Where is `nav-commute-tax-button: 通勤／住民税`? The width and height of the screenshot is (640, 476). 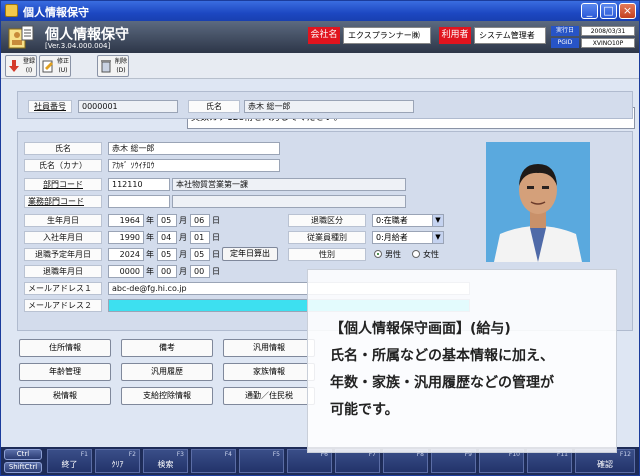 nav-commute-tax-button: 通勤／住民税 is located at coordinates (269, 396).